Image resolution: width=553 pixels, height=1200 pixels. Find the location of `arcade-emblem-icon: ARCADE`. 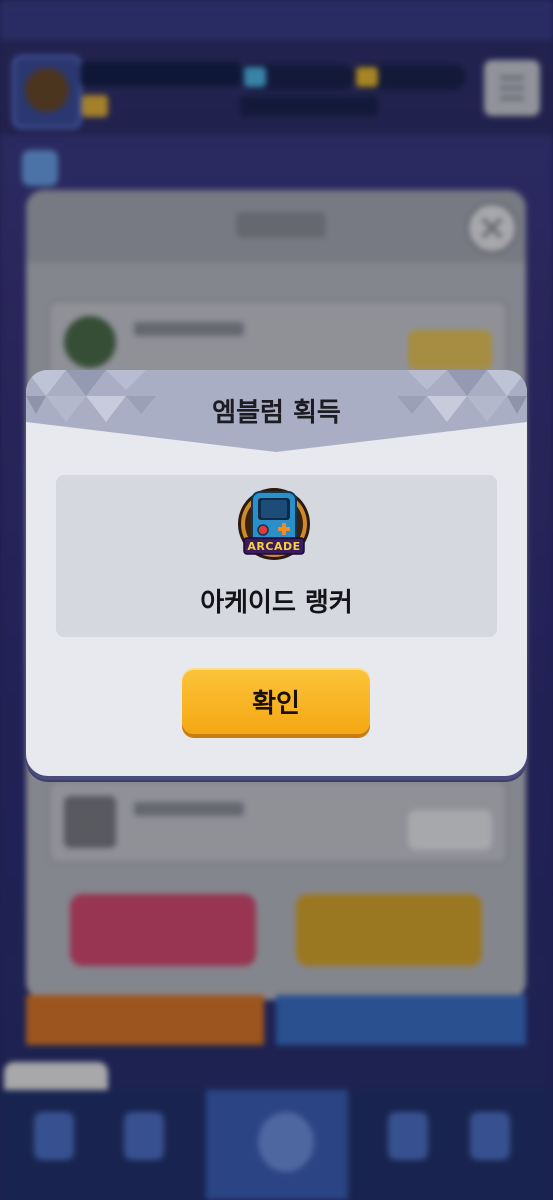

arcade-emblem-icon: ARCADE is located at coordinates (274, 524).